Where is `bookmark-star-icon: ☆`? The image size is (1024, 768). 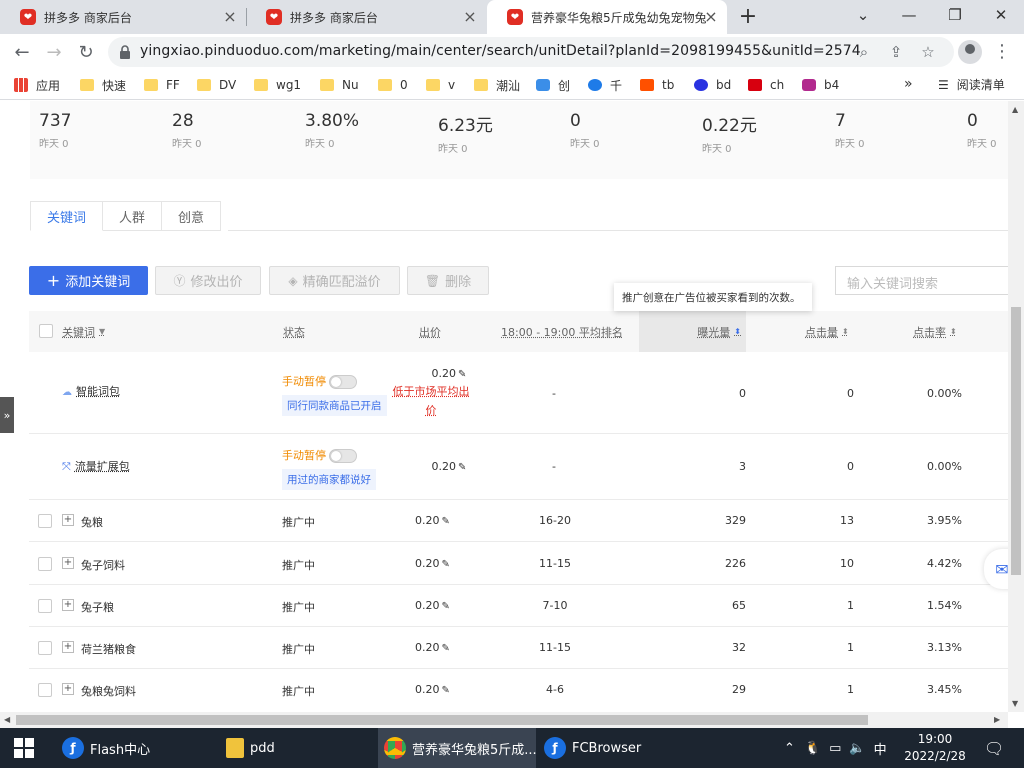
bookmark-star-icon: ☆ is located at coordinates (928, 52).